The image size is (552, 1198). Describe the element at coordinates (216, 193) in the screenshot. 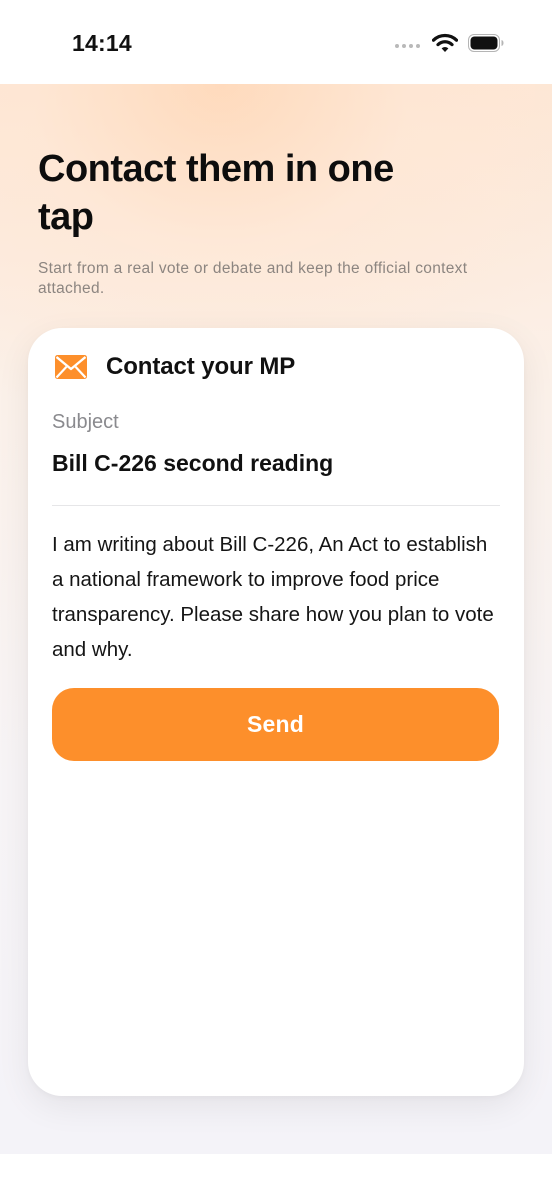

I see `page-title: Contact them in one tap` at that location.